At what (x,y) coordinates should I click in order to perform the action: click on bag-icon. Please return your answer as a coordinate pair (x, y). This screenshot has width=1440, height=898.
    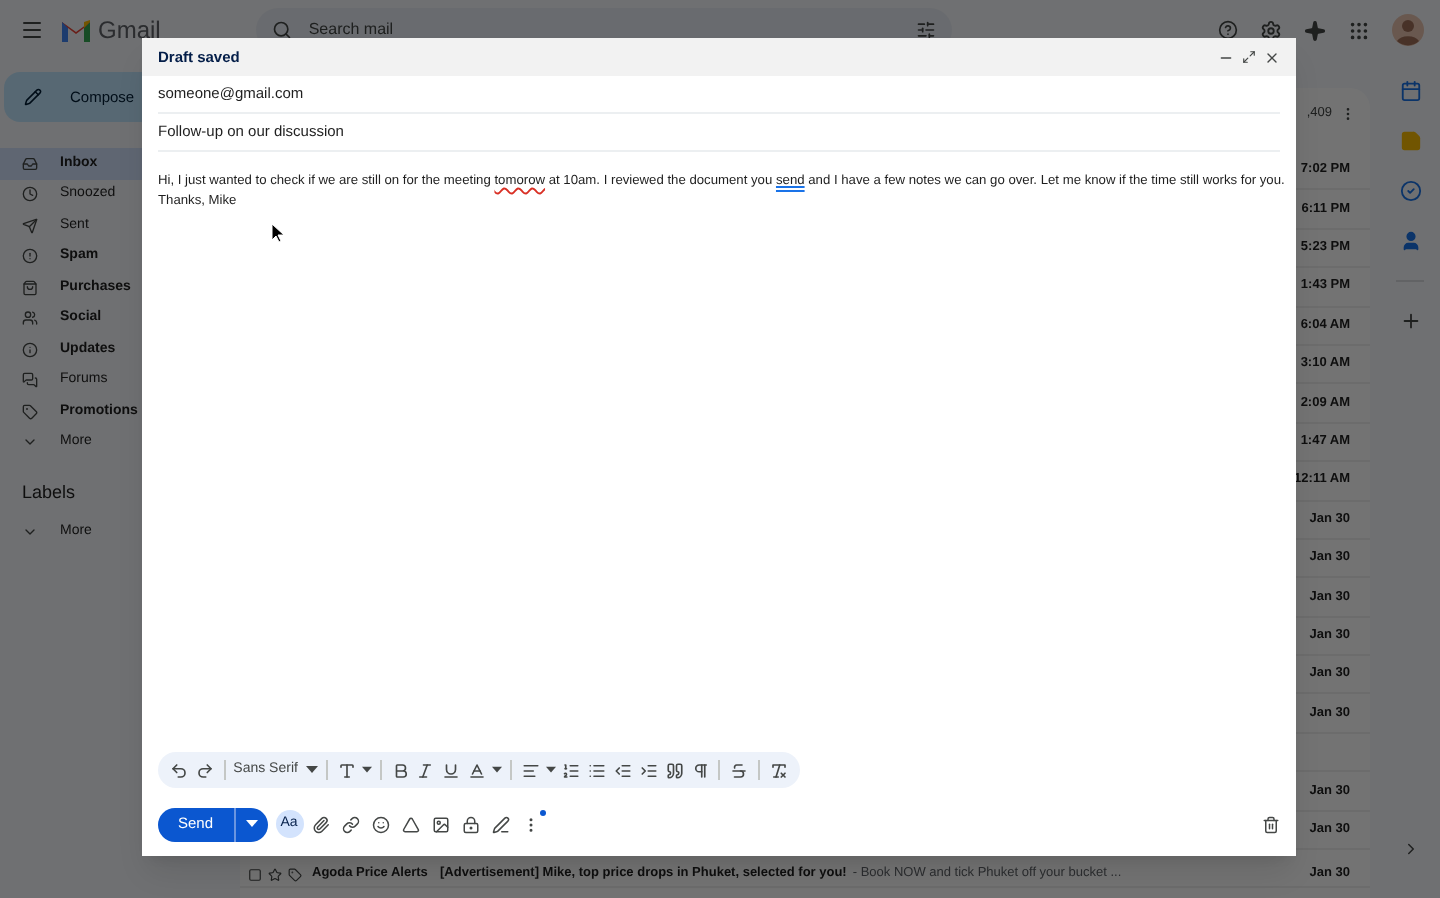
    Looking at the image, I should click on (30, 287).